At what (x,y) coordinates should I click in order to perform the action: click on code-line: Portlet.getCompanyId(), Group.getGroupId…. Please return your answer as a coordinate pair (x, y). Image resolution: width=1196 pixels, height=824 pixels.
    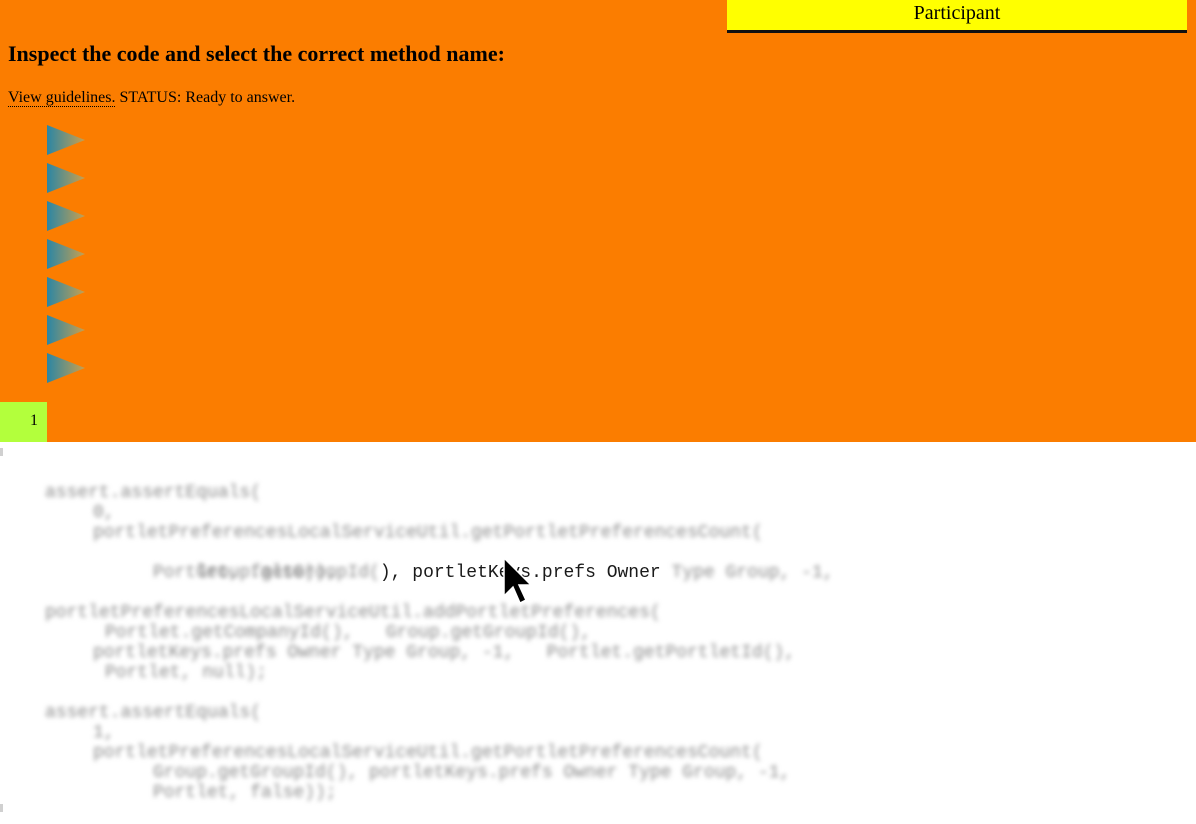
    Looking at the image, I should click on (348, 633).